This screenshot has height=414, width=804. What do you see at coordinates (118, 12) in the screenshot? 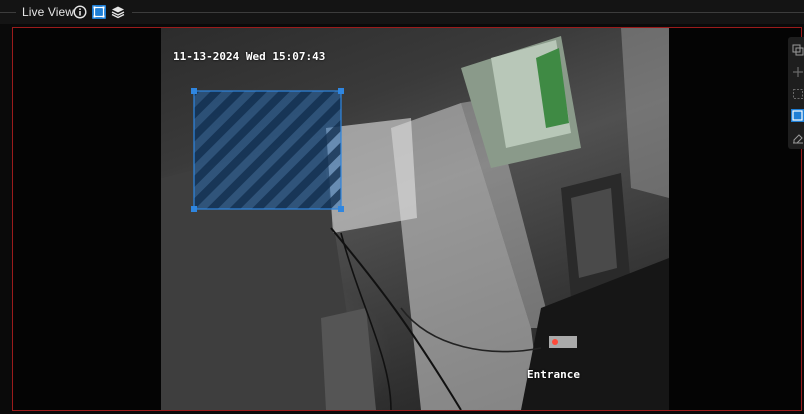
I see `layers-icon` at bounding box center [118, 12].